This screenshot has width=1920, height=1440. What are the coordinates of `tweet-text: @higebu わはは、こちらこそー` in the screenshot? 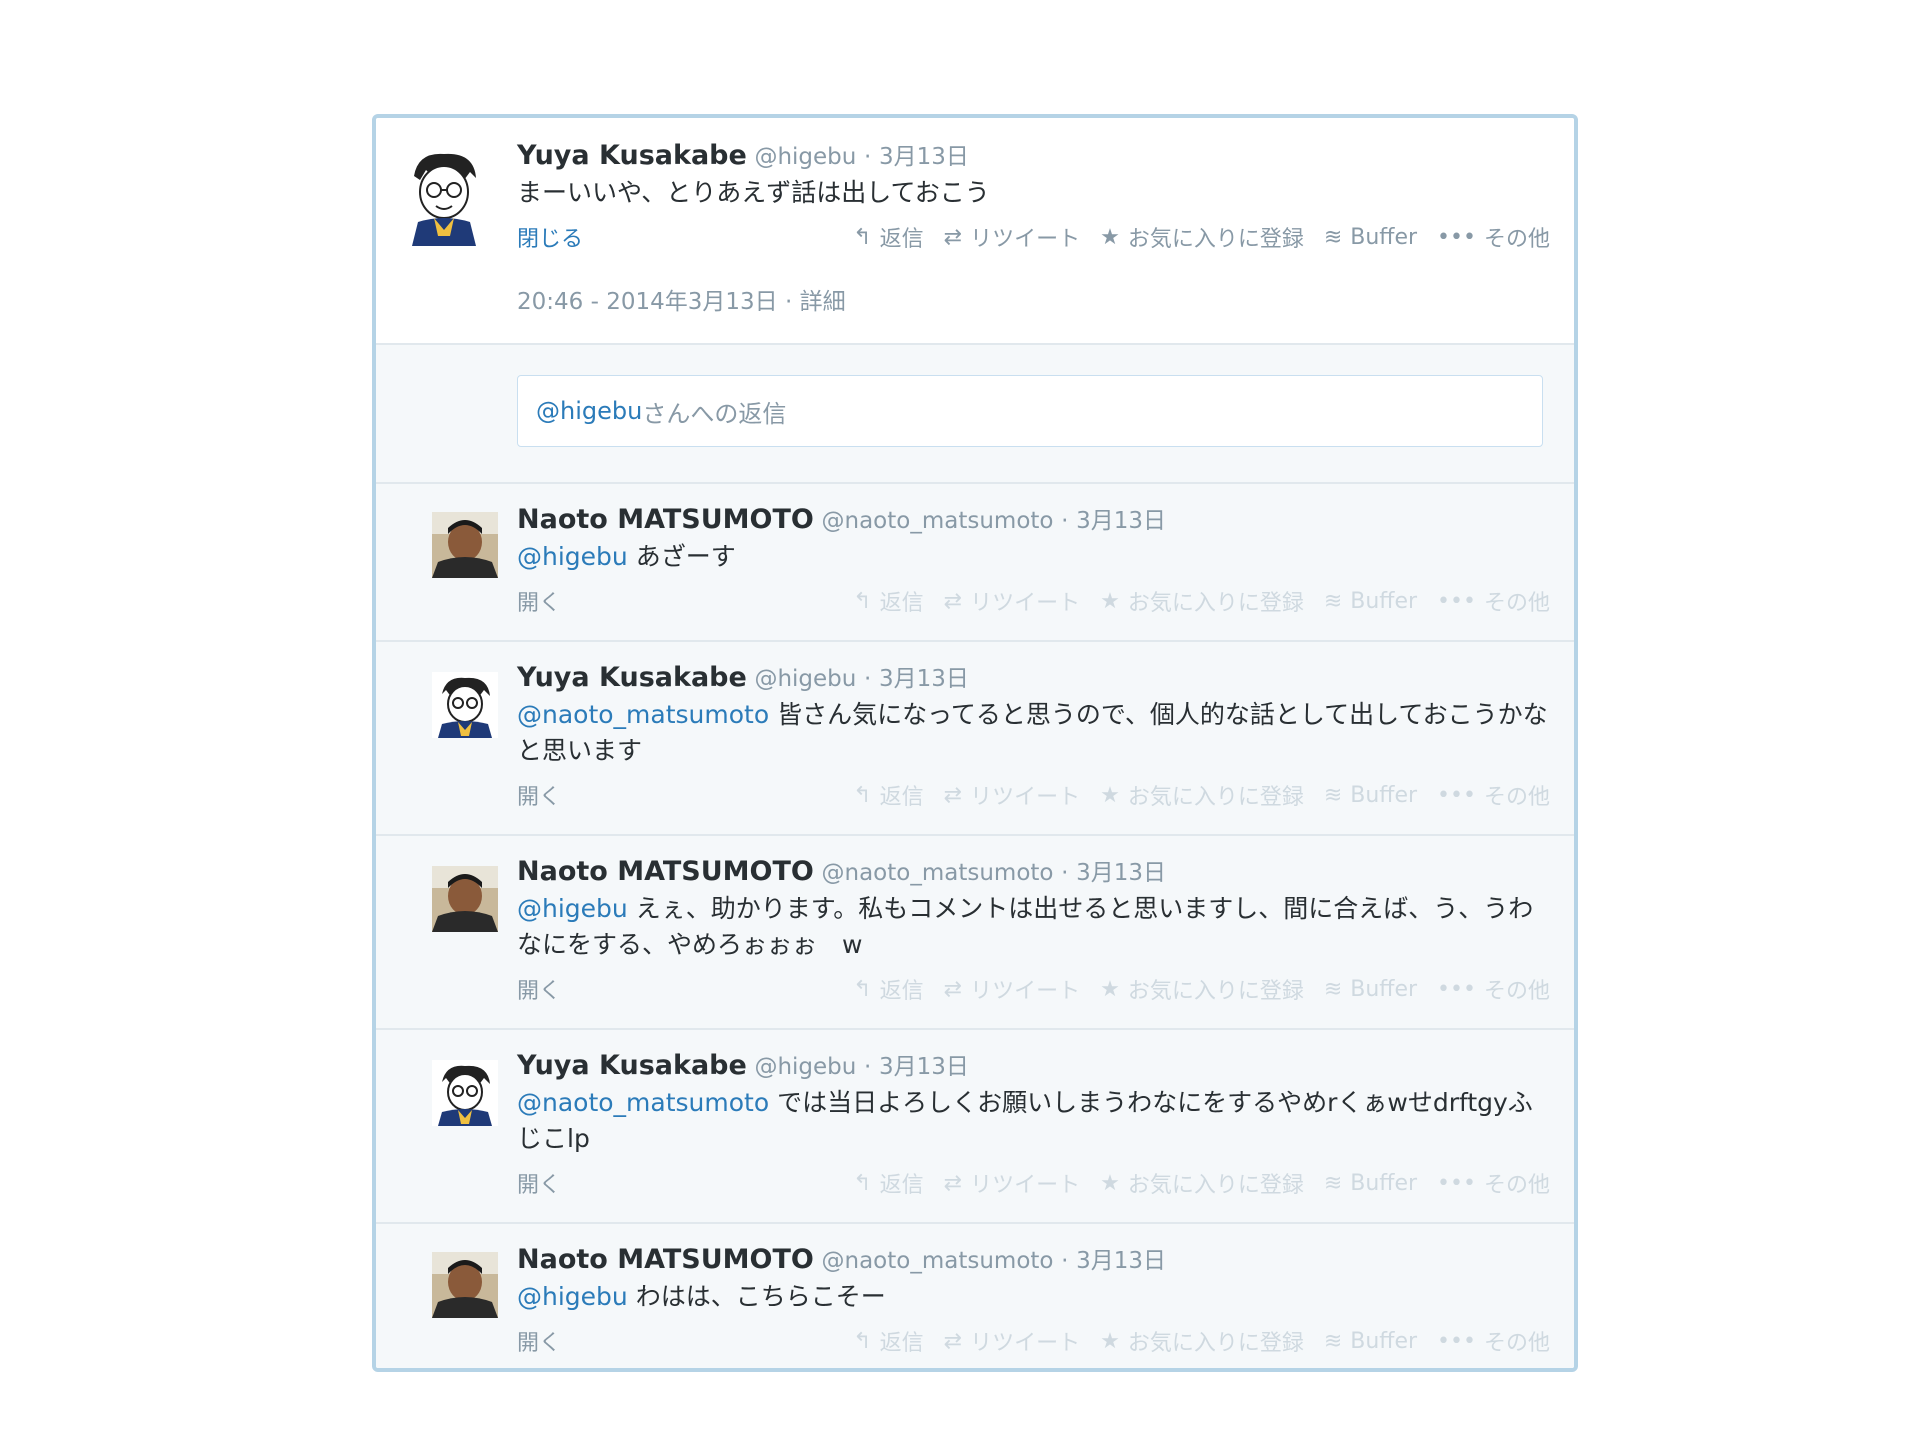 It's located at (1033, 1297).